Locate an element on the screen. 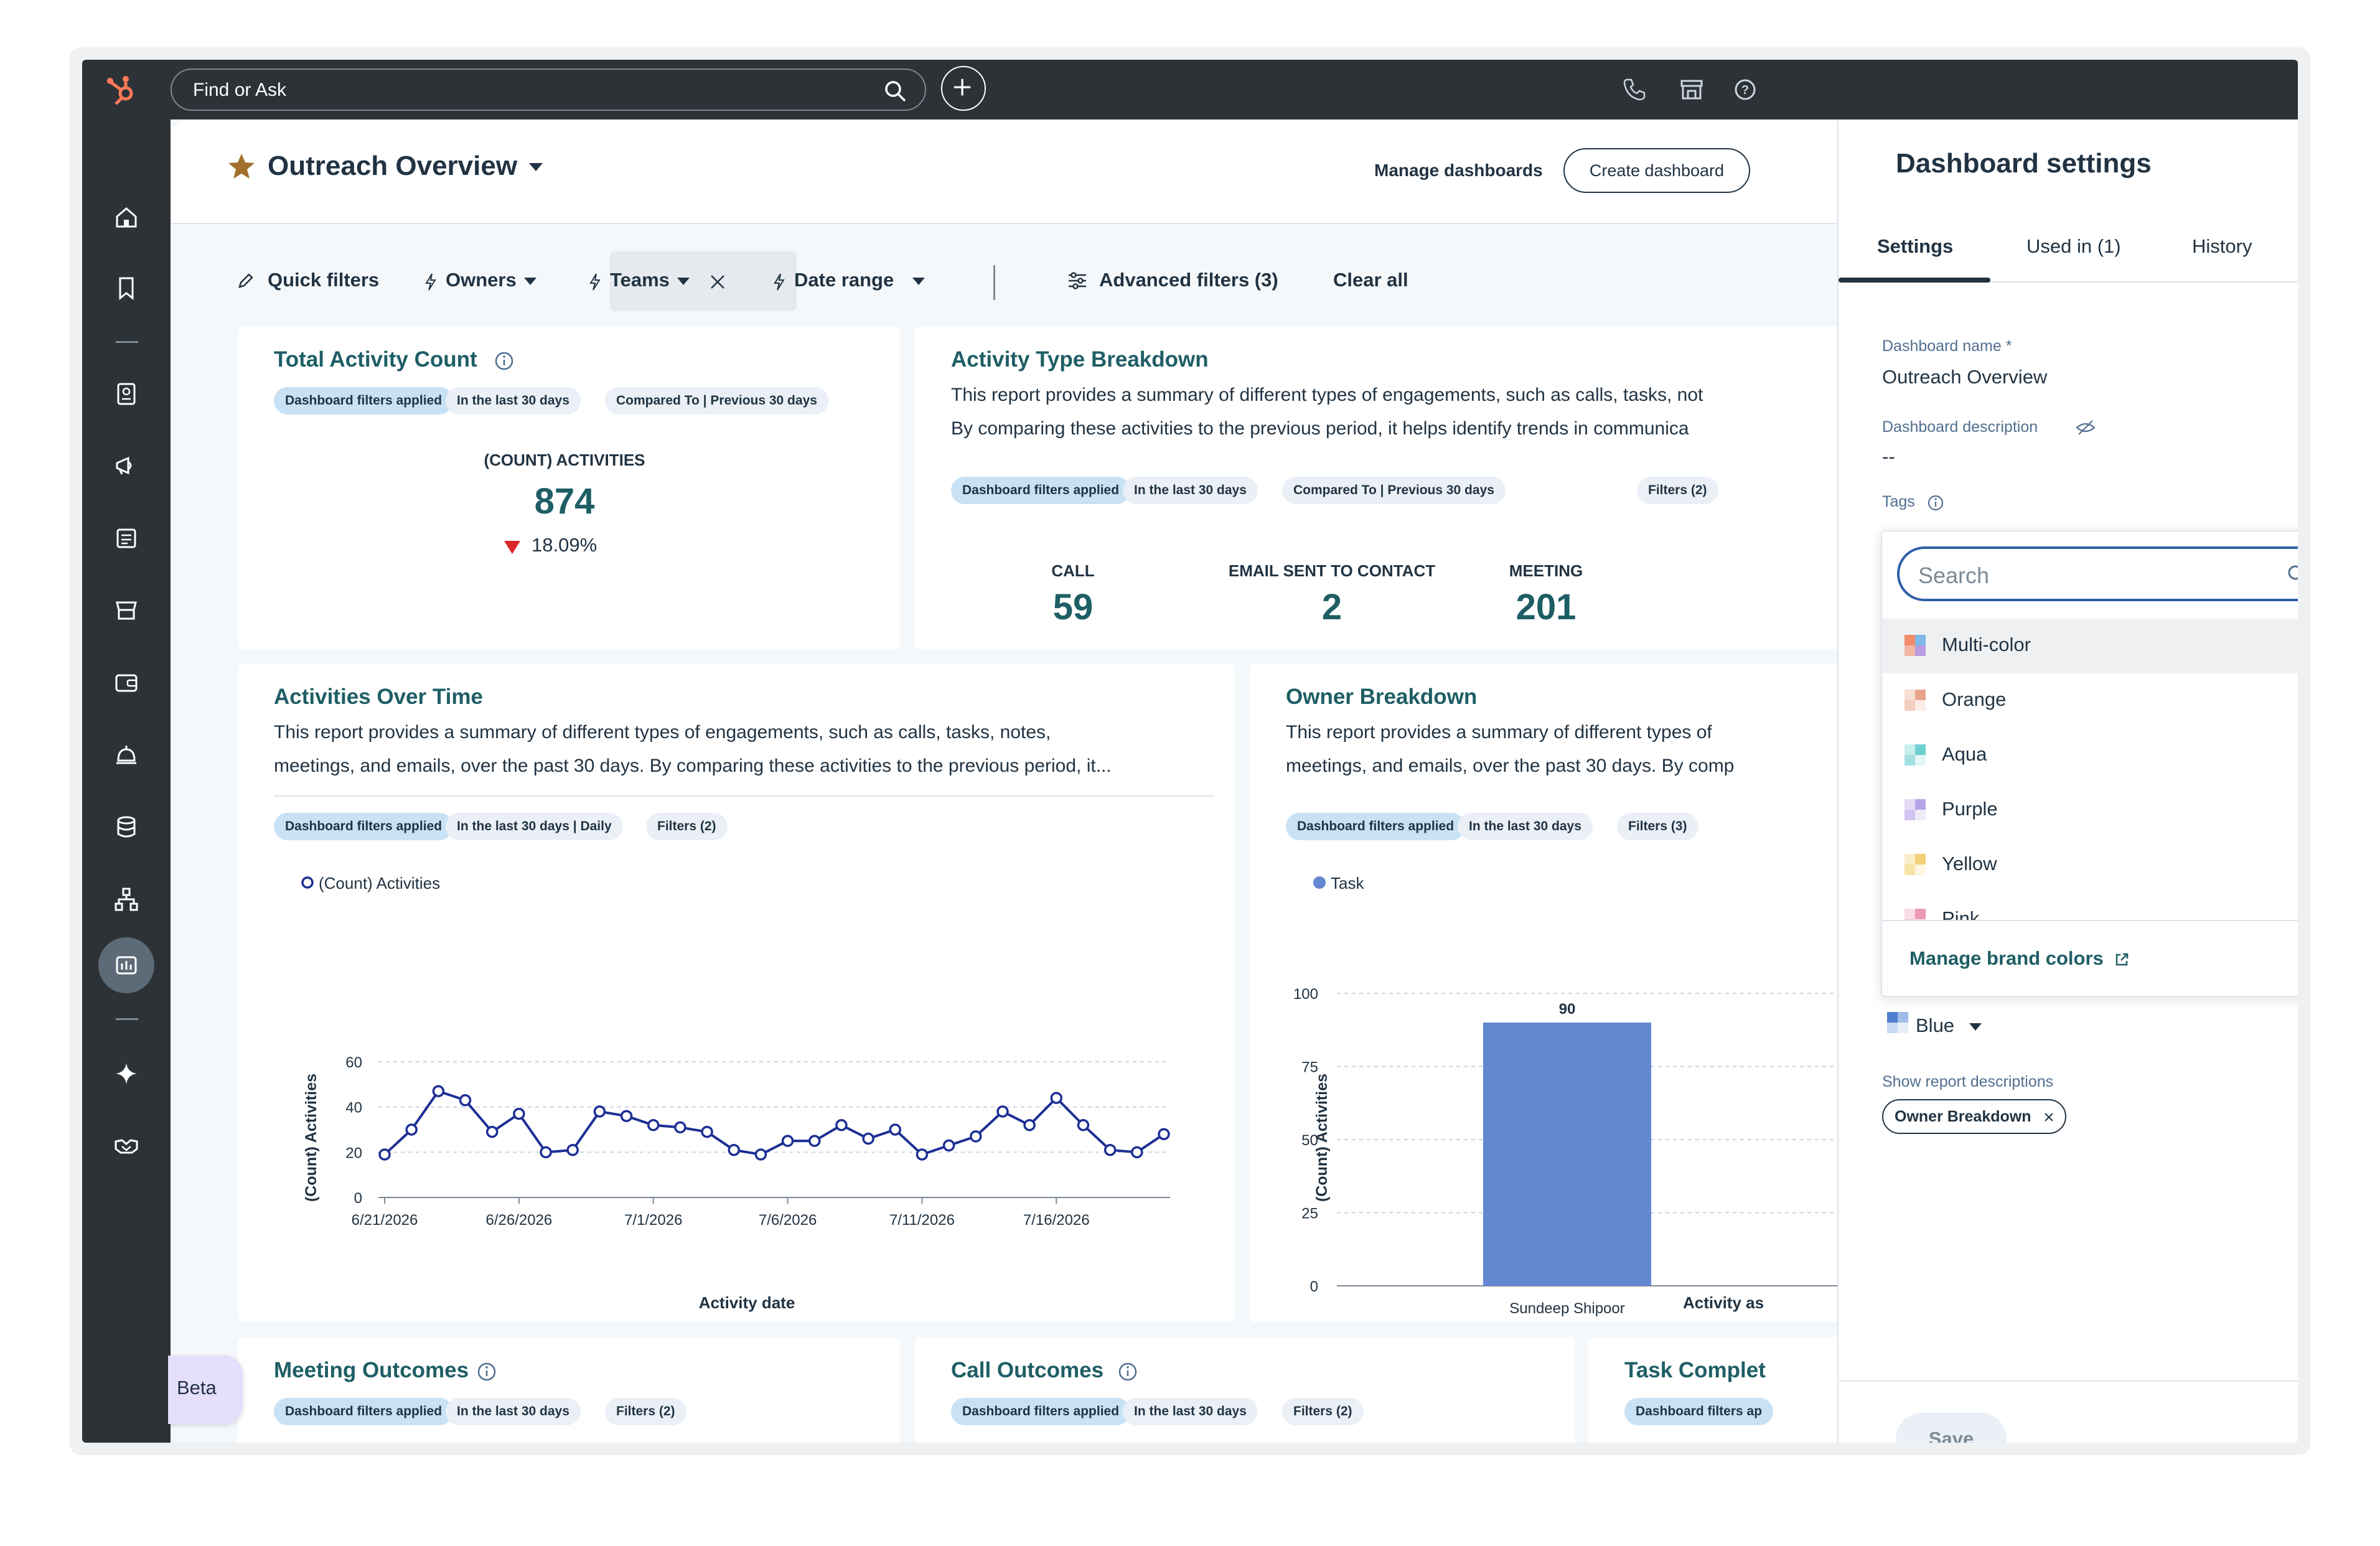  dropdown-option-aqua: Aqua is located at coordinates (2090, 755).